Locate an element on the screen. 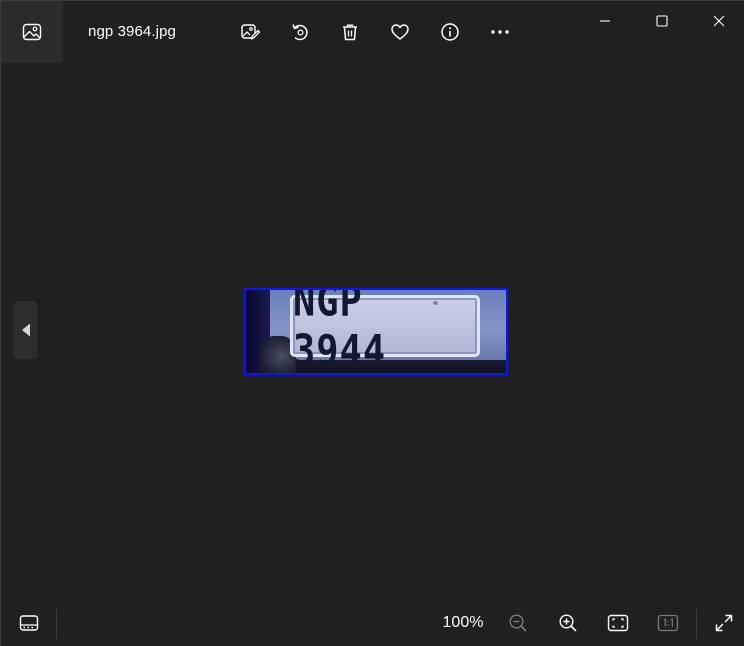 This screenshot has height=646, width=744. heart-icon is located at coordinates (400, 32).